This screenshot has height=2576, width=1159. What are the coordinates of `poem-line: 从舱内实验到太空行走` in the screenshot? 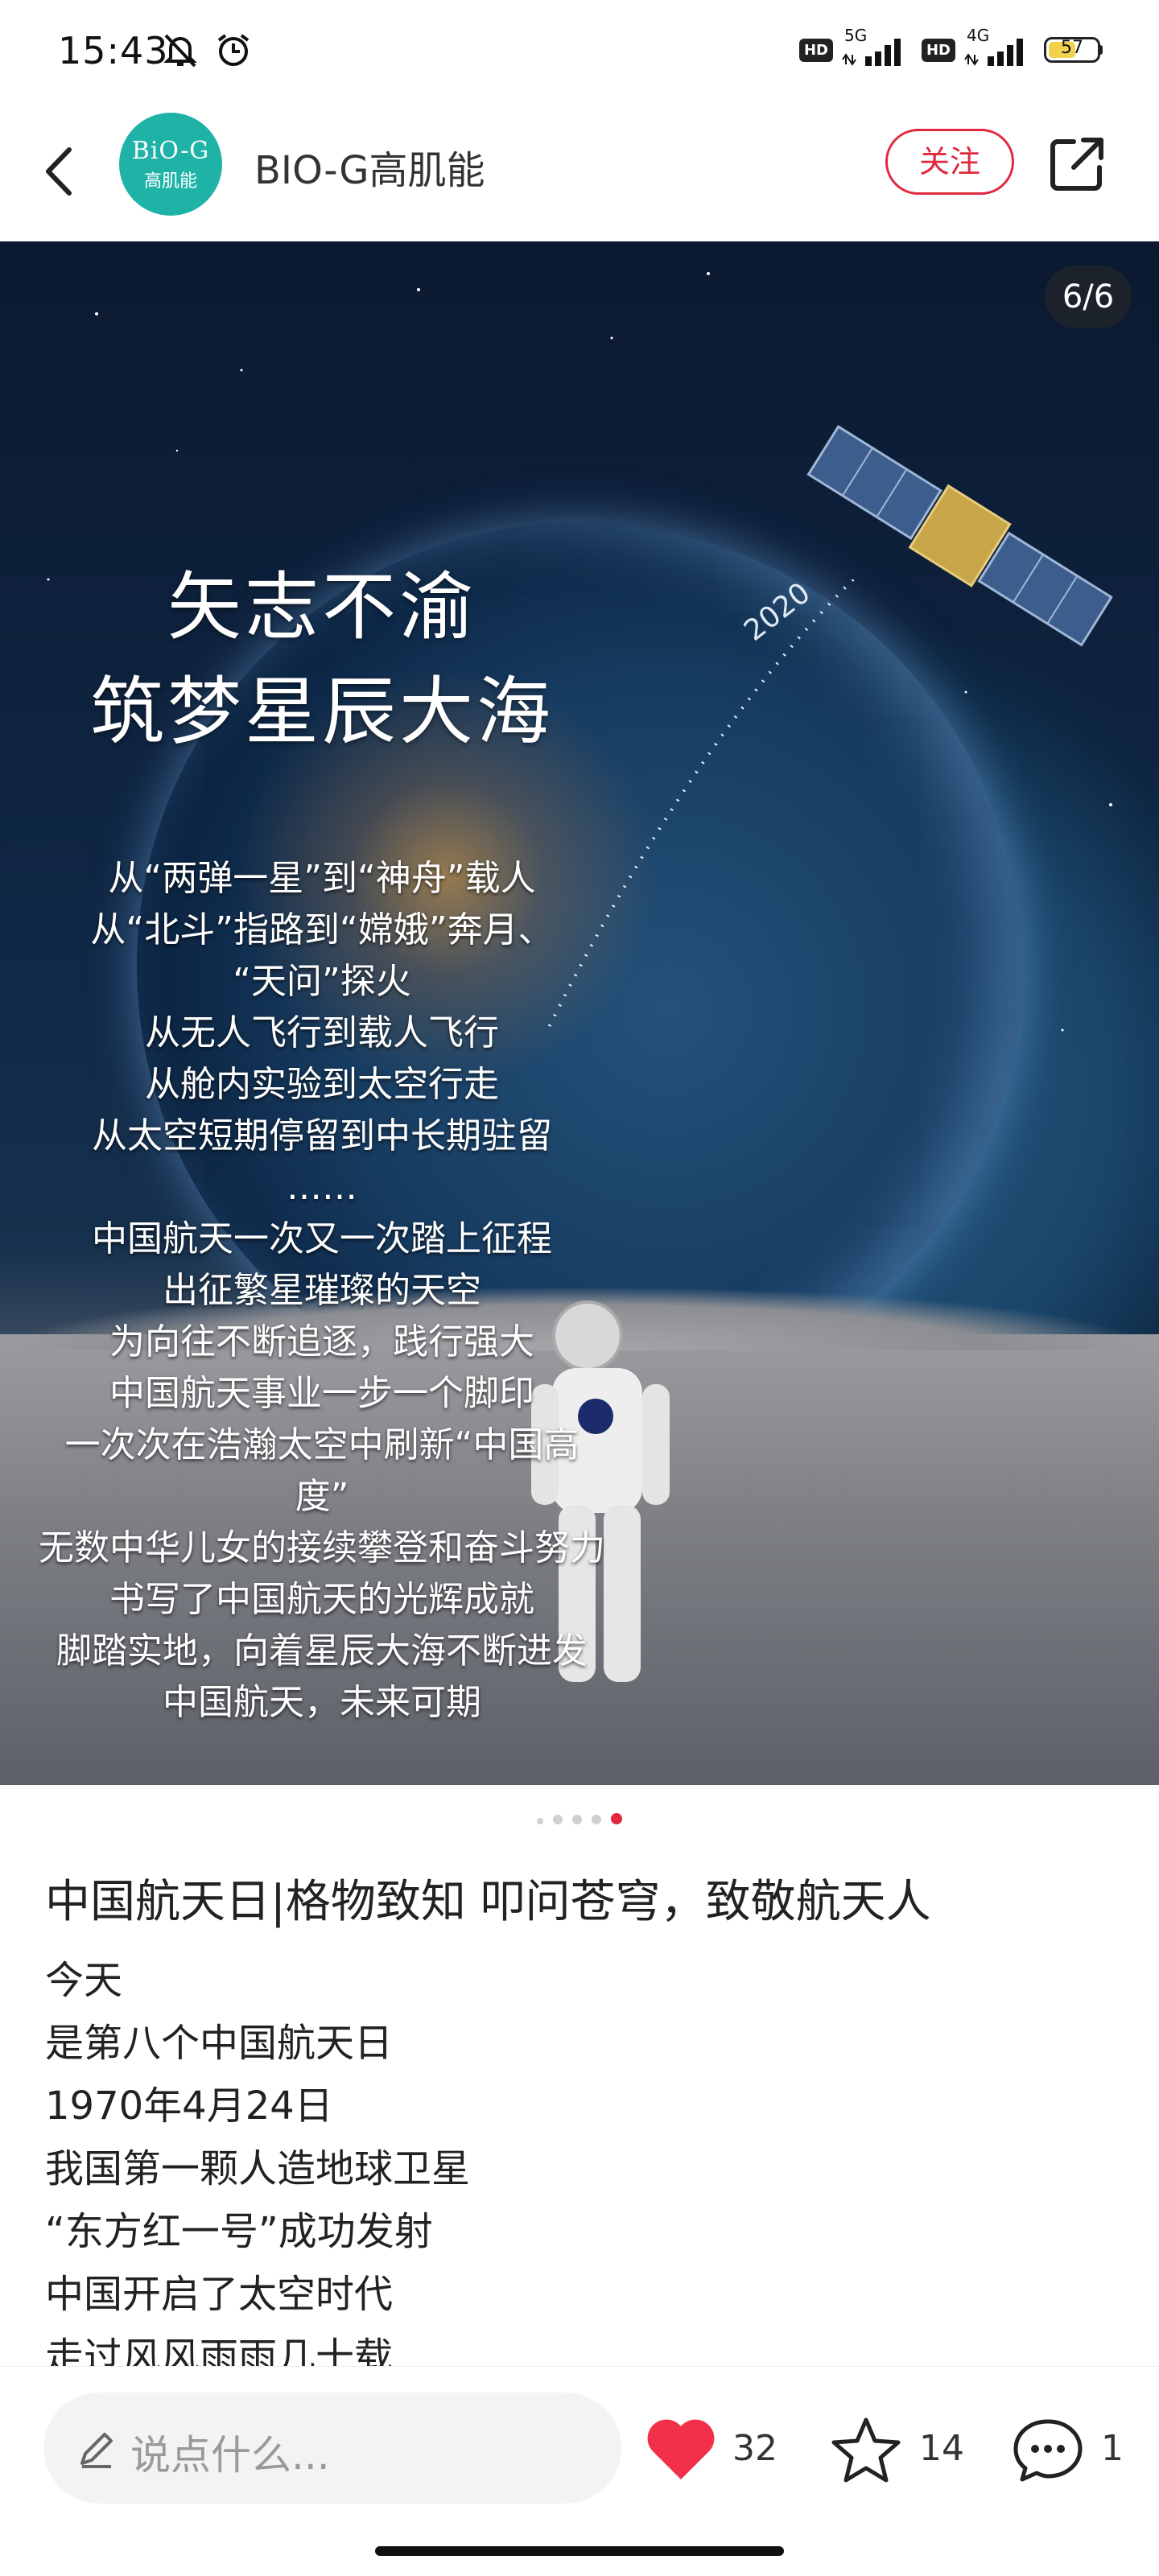 It's located at (322, 1084).